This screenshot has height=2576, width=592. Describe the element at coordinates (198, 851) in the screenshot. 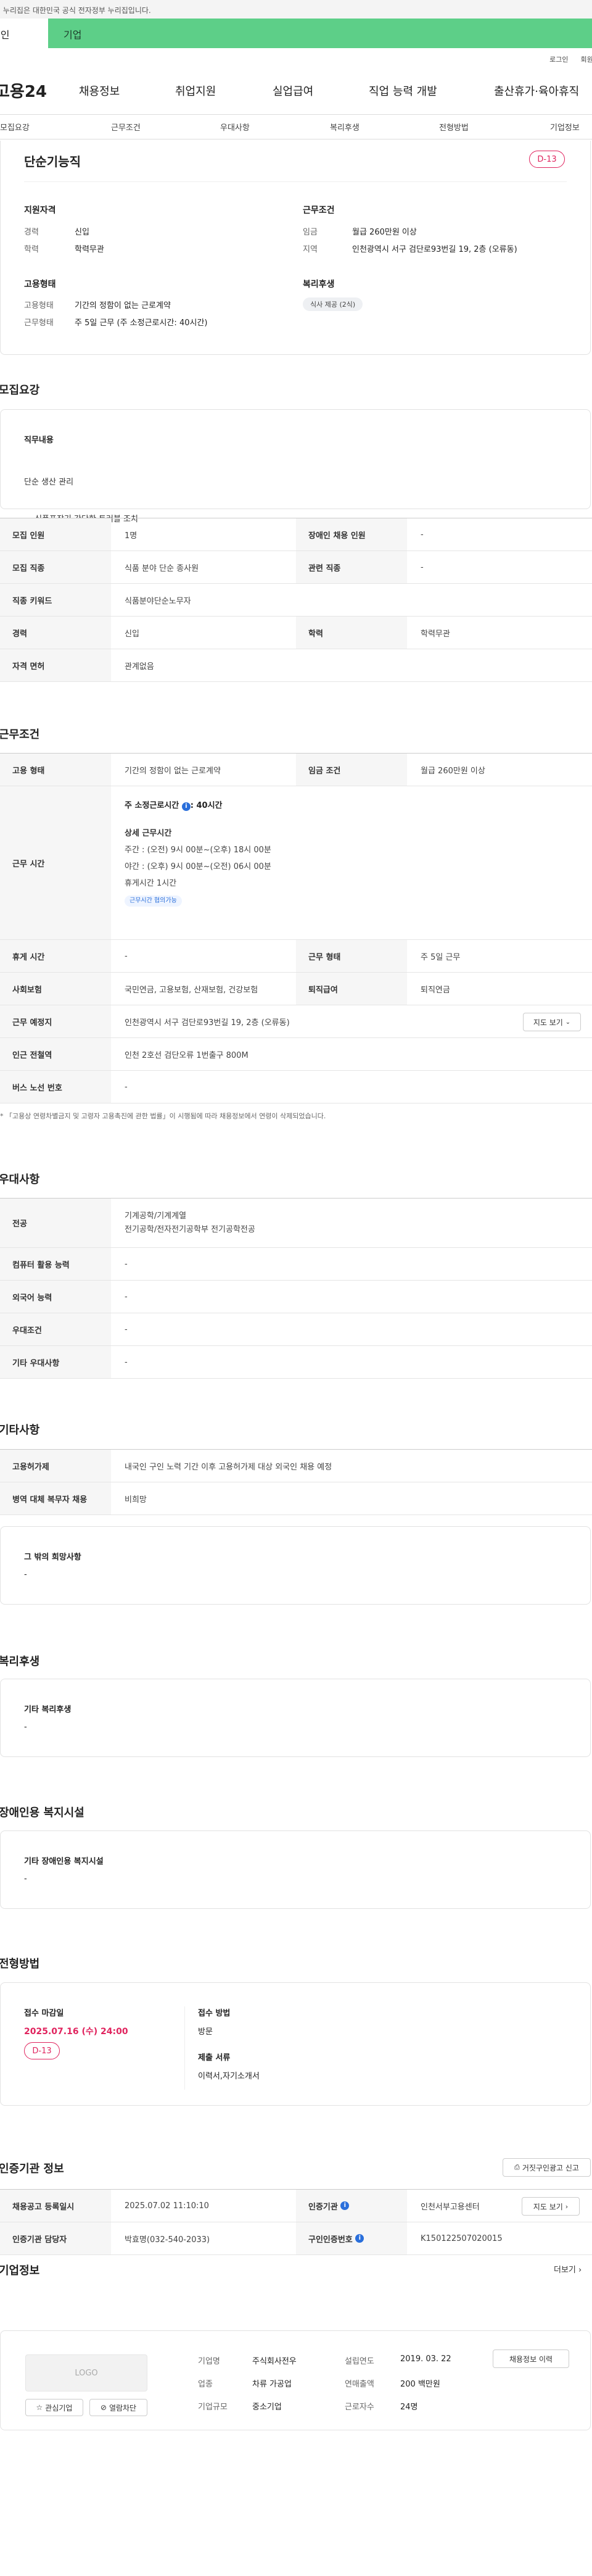

I see `hours-day: 주간 : (오전) 9시 00분~(오후) 18시 00분` at that location.